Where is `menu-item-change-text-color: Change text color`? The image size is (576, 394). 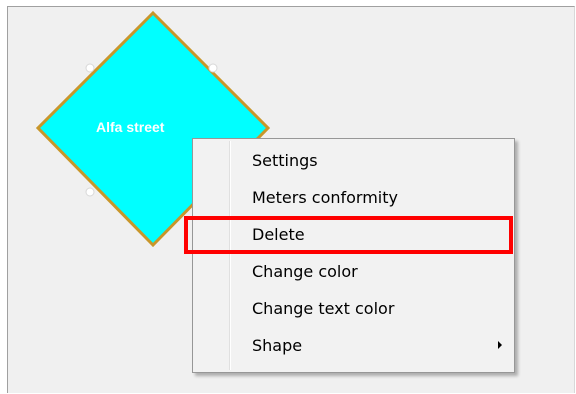 menu-item-change-text-color: Change text color is located at coordinates (353, 308).